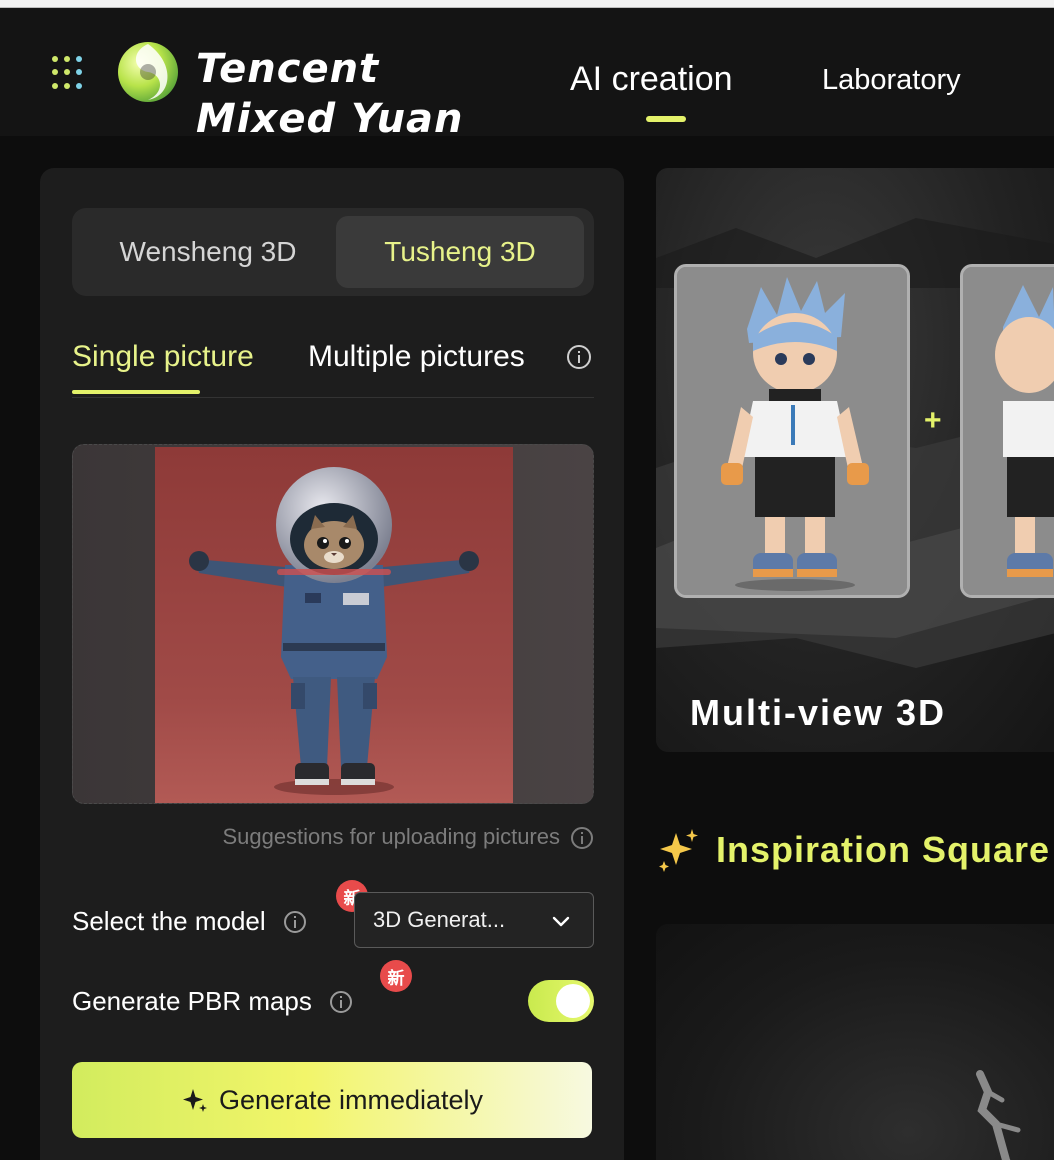 Image resolution: width=1054 pixels, height=1160 pixels. I want to click on uploaded-image-cat-astronaut, so click(334, 625).